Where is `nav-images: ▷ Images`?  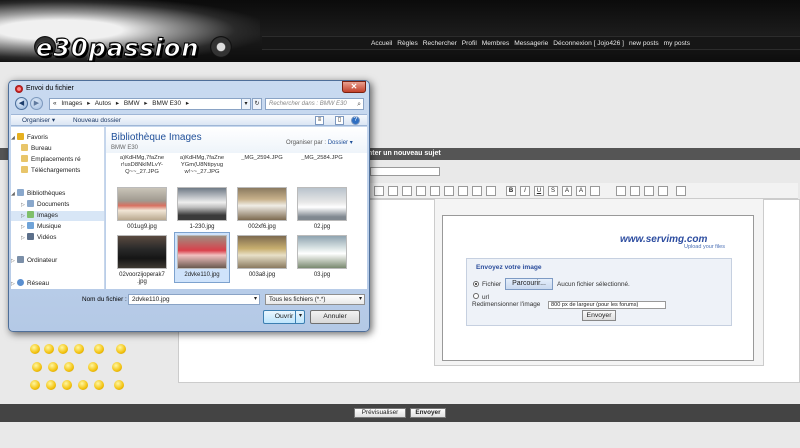 nav-images: ▷ Images is located at coordinates (57, 216).